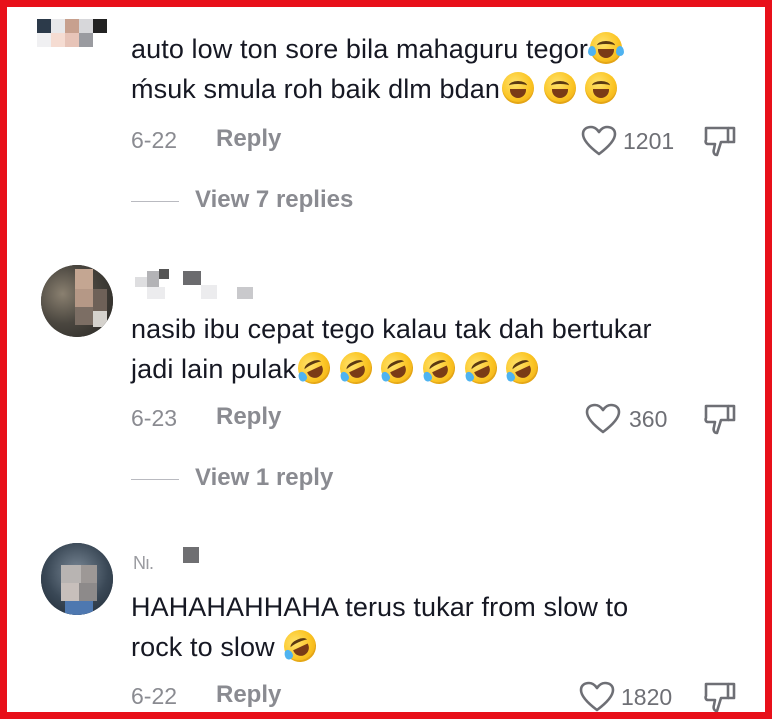  I want to click on comment-2-view-replies: View 1 reply, so click(331, 479).